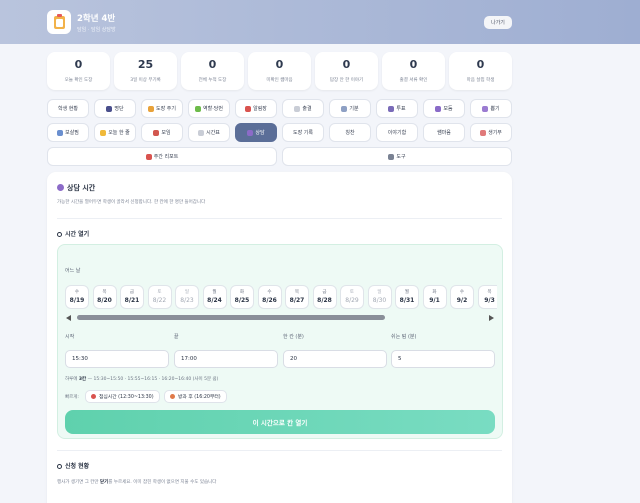  What do you see at coordinates (214, 297) in the screenshot?
I see `day-chip: 월 8/24` at bounding box center [214, 297].